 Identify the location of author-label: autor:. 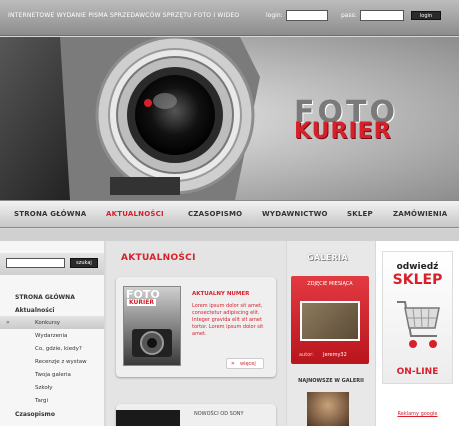
(306, 355).